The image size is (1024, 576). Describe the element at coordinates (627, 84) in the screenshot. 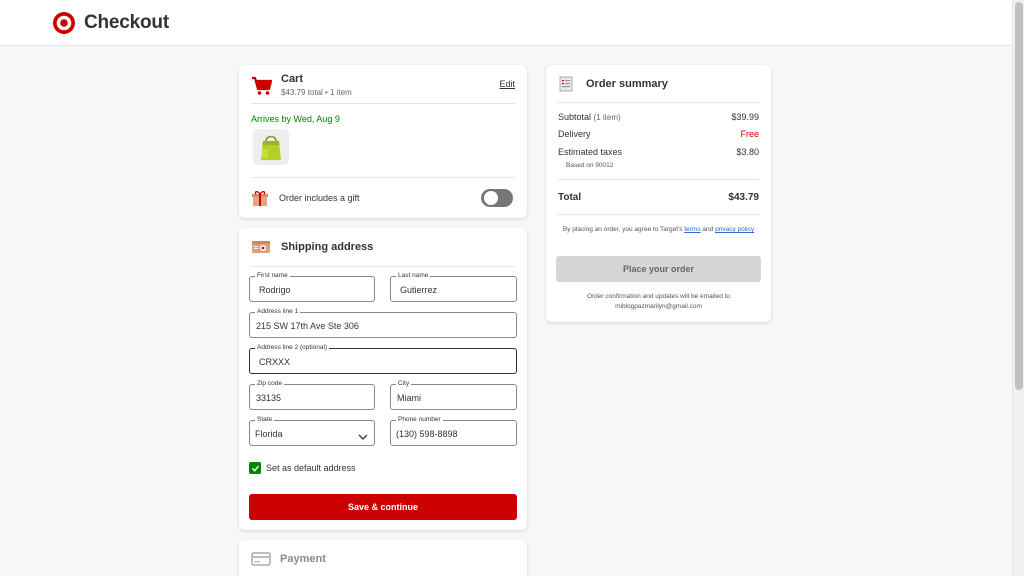

I see `summary-title: Order summary` at that location.